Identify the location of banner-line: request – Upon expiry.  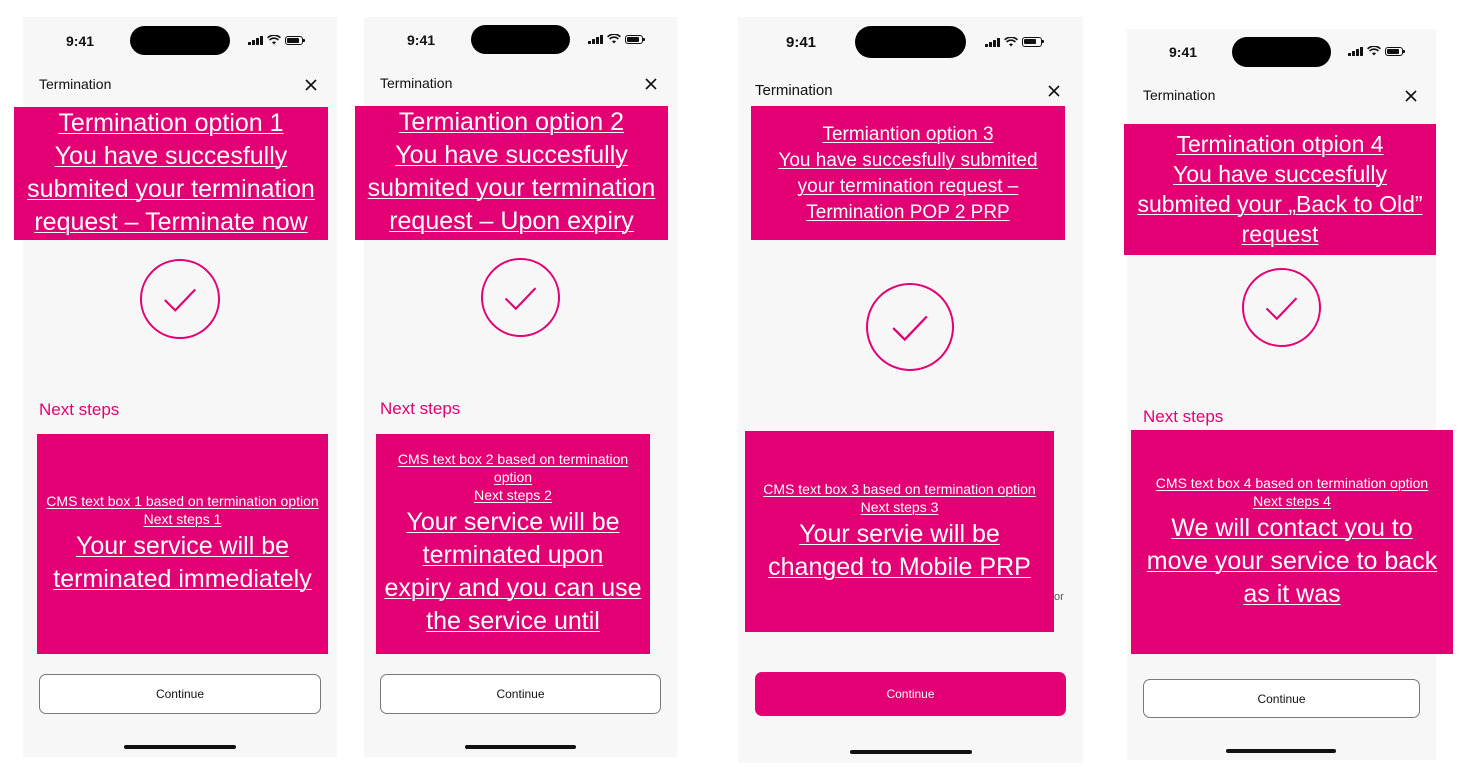
(511, 221).